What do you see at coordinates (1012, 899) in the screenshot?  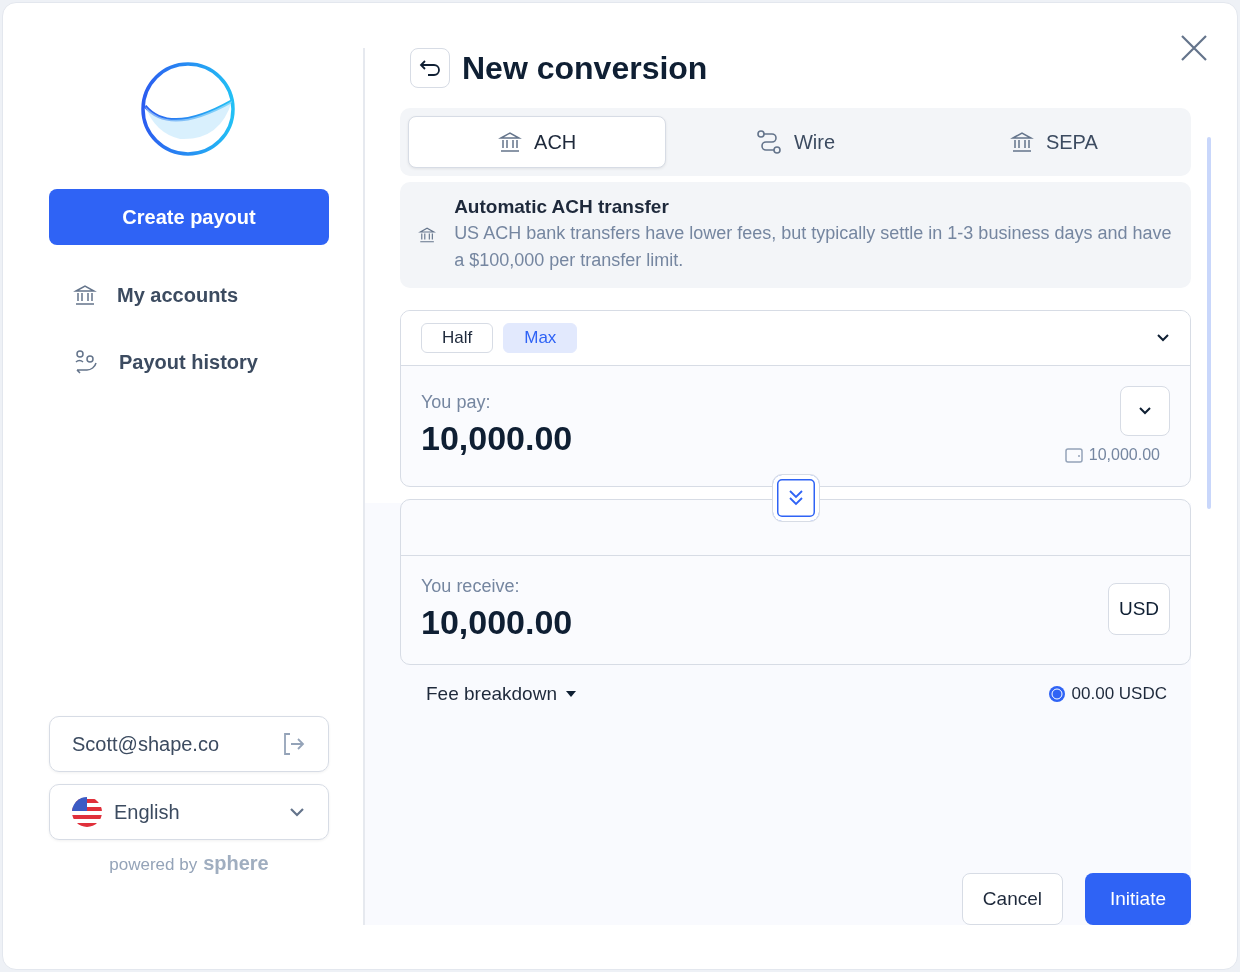 I see `cancel-button: Cancel` at bounding box center [1012, 899].